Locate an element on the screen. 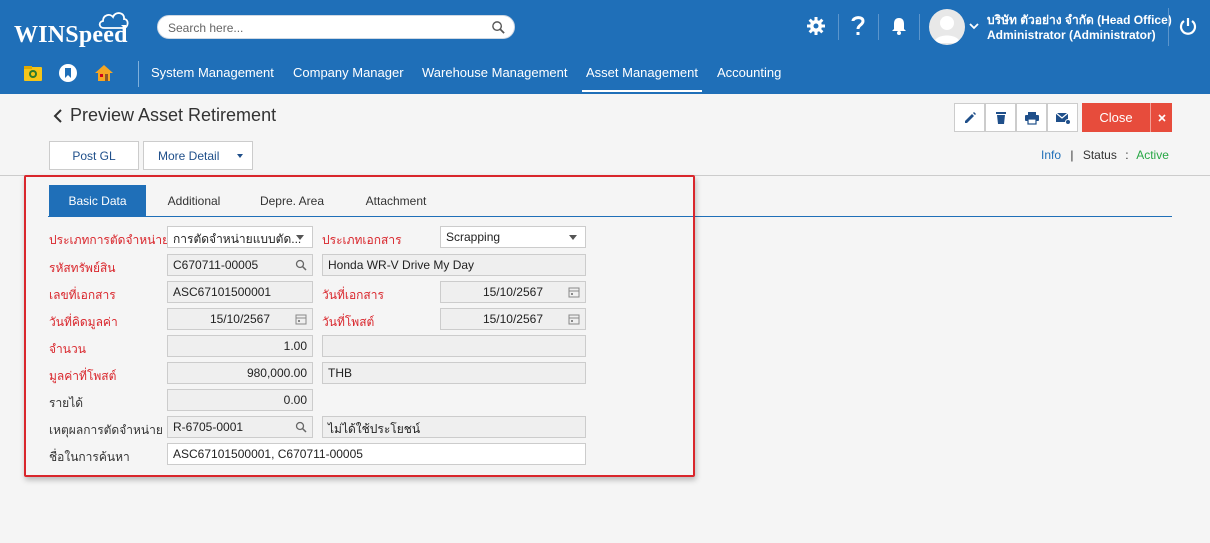 This screenshot has height=543, width=1210. delete-button is located at coordinates (1000, 117).